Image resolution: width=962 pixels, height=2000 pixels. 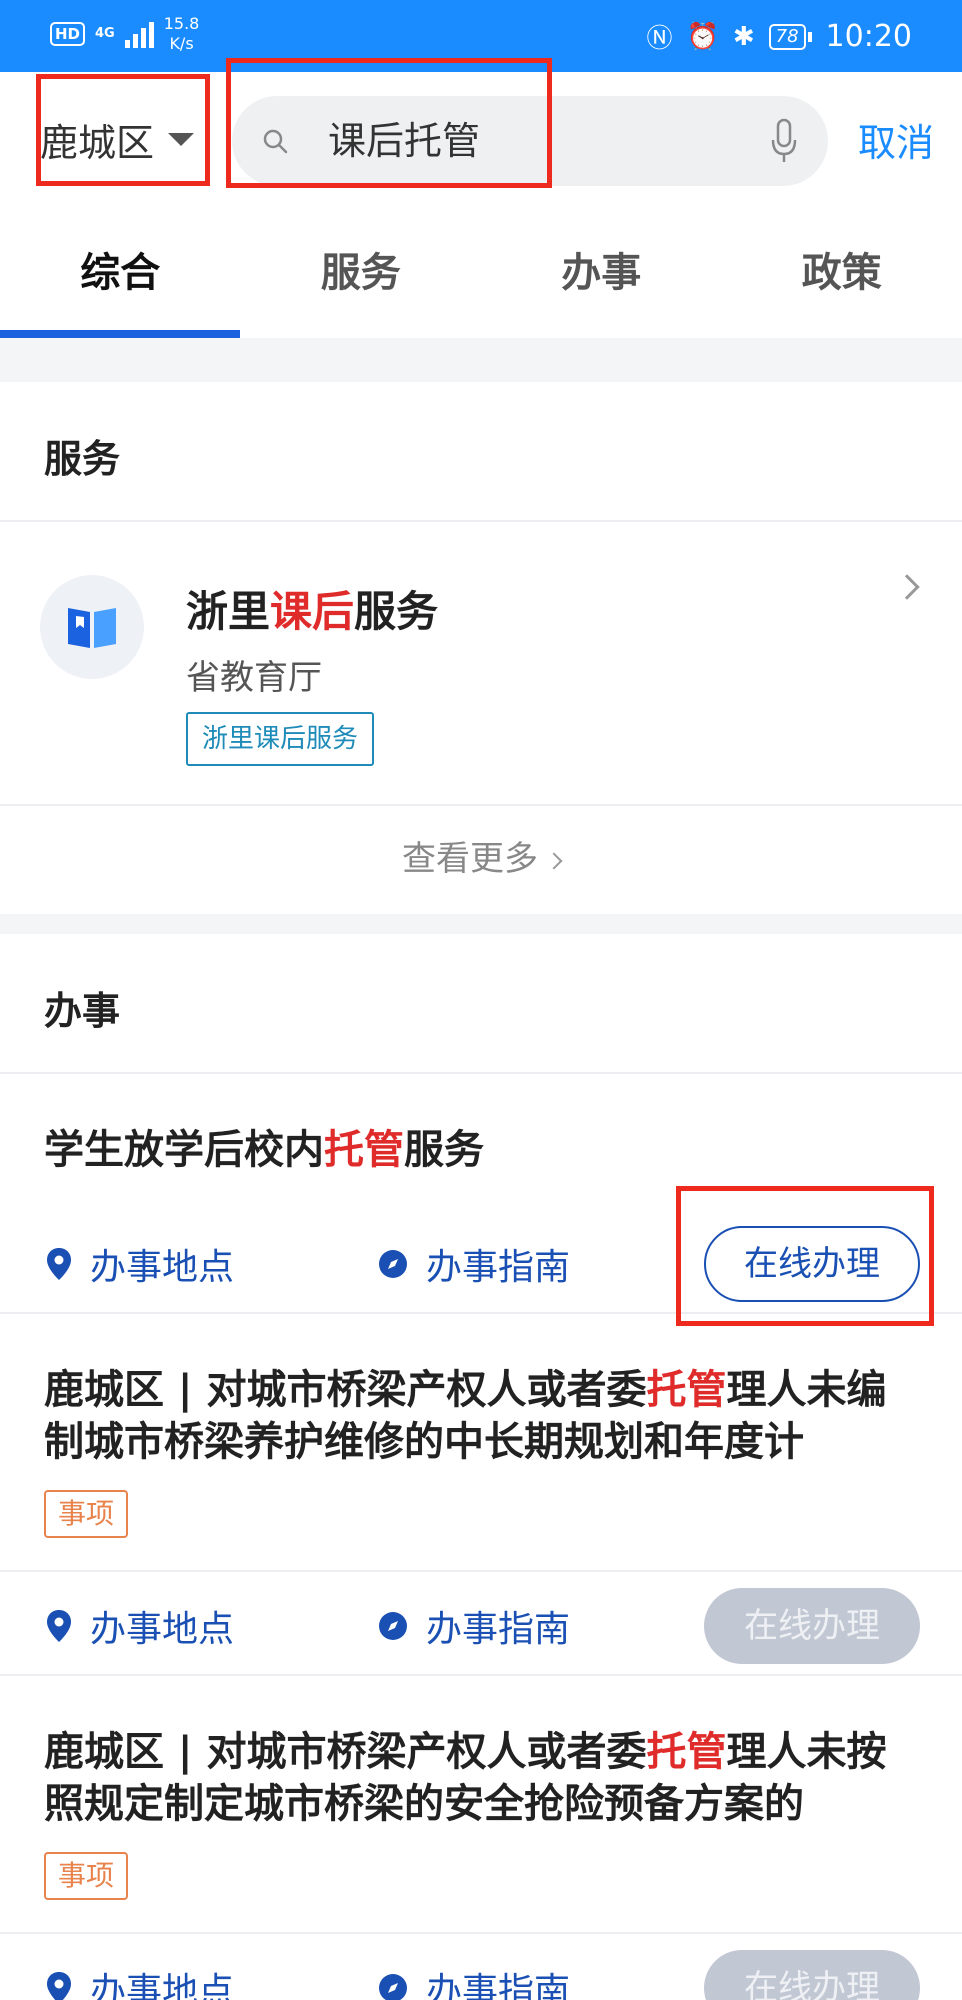 I want to click on search-input: 课后托管, so click(x=530, y=141).